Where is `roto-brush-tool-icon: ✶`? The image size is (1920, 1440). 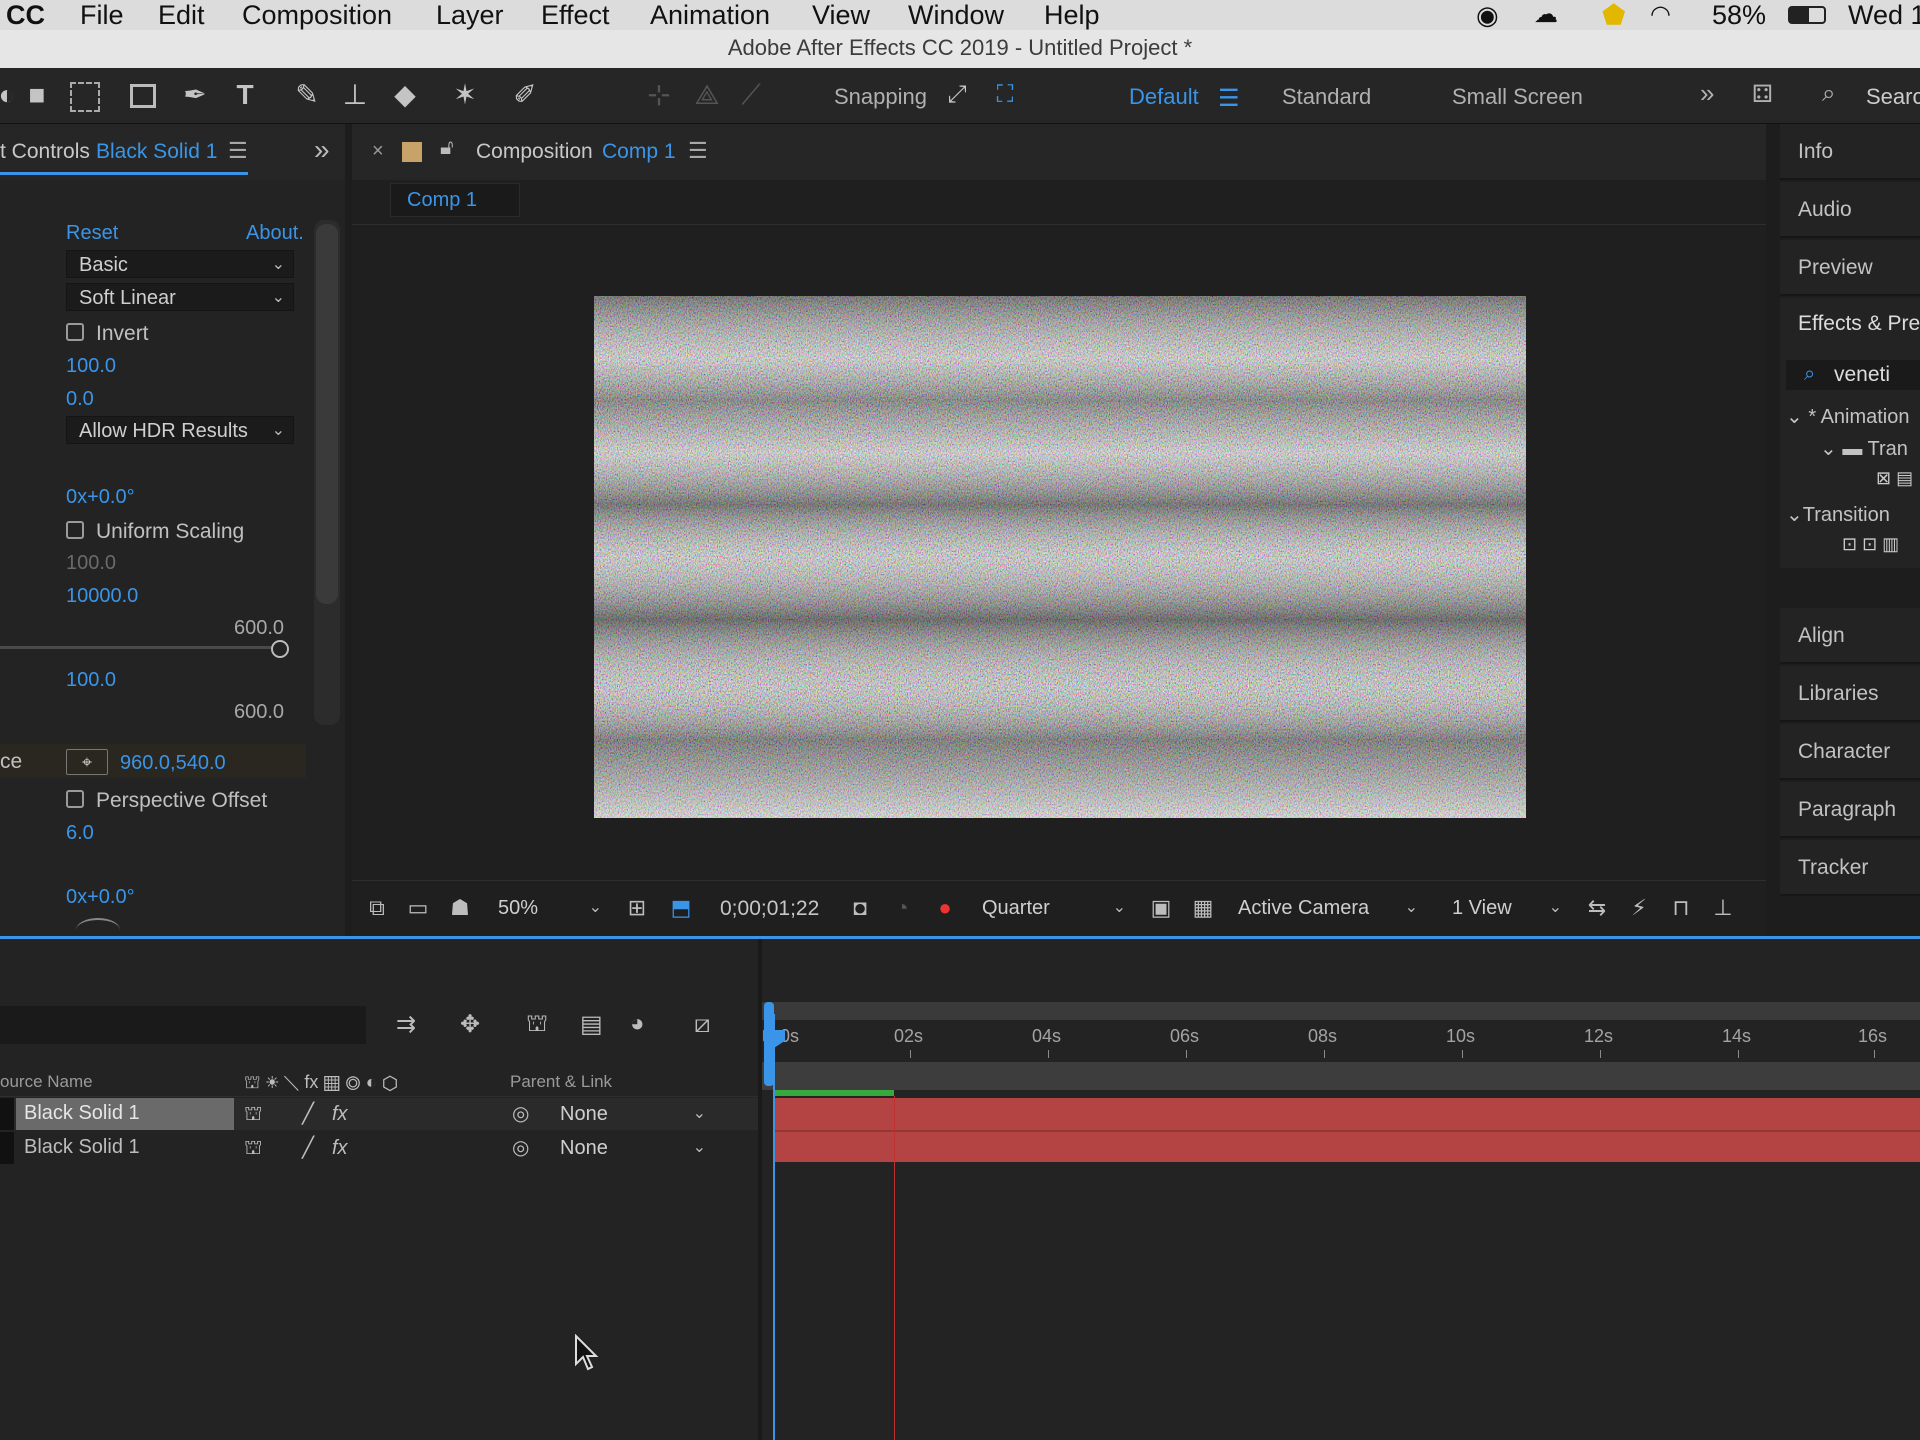 roto-brush-tool-icon: ✶ is located at coordinates (465, 95).